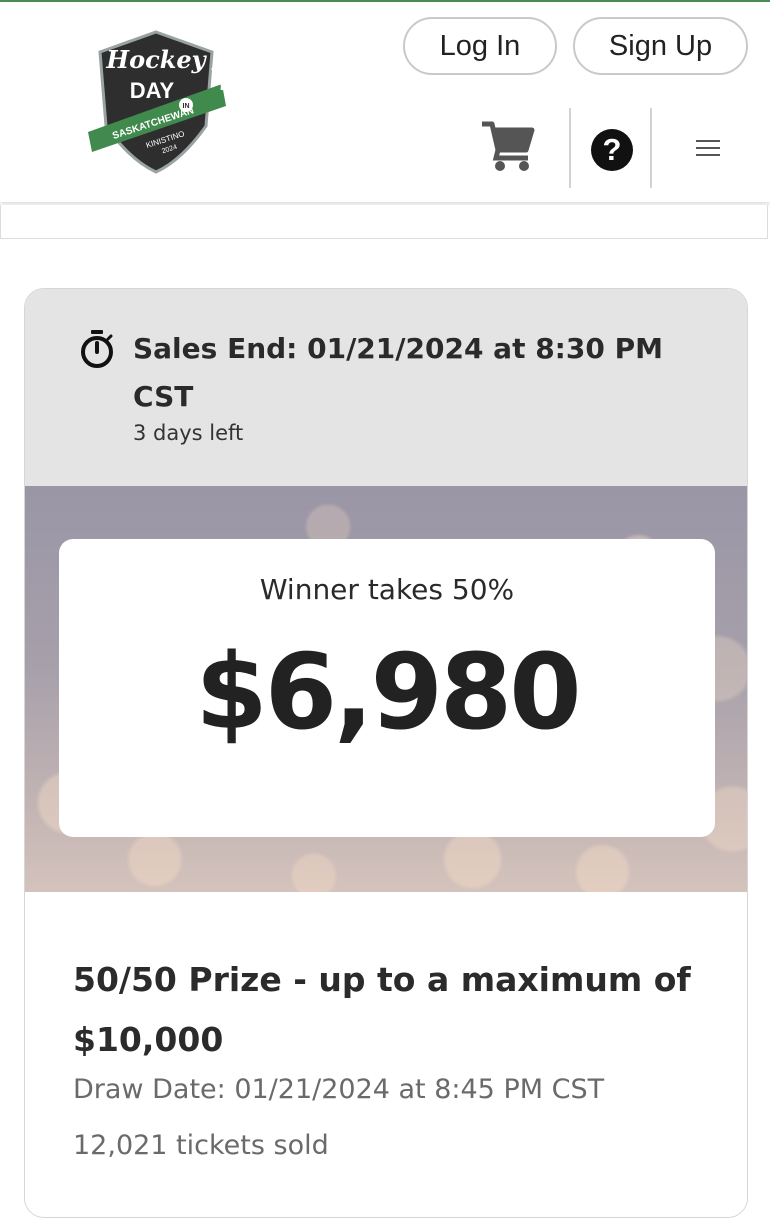 The image size is (770, 1218). I want to click on jackpot-amount: $6,980, so click(388, 692).